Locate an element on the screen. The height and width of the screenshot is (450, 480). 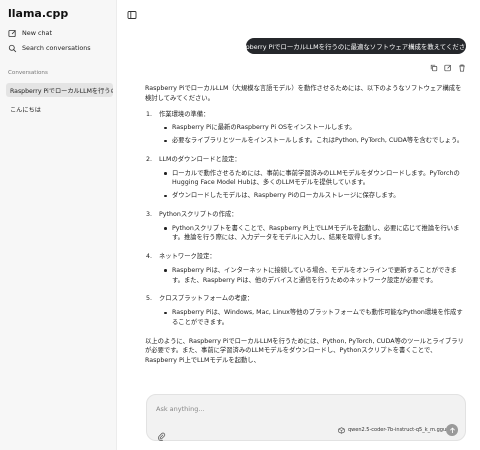
new-chat-button: New chat is located at coordinates (30, 33).